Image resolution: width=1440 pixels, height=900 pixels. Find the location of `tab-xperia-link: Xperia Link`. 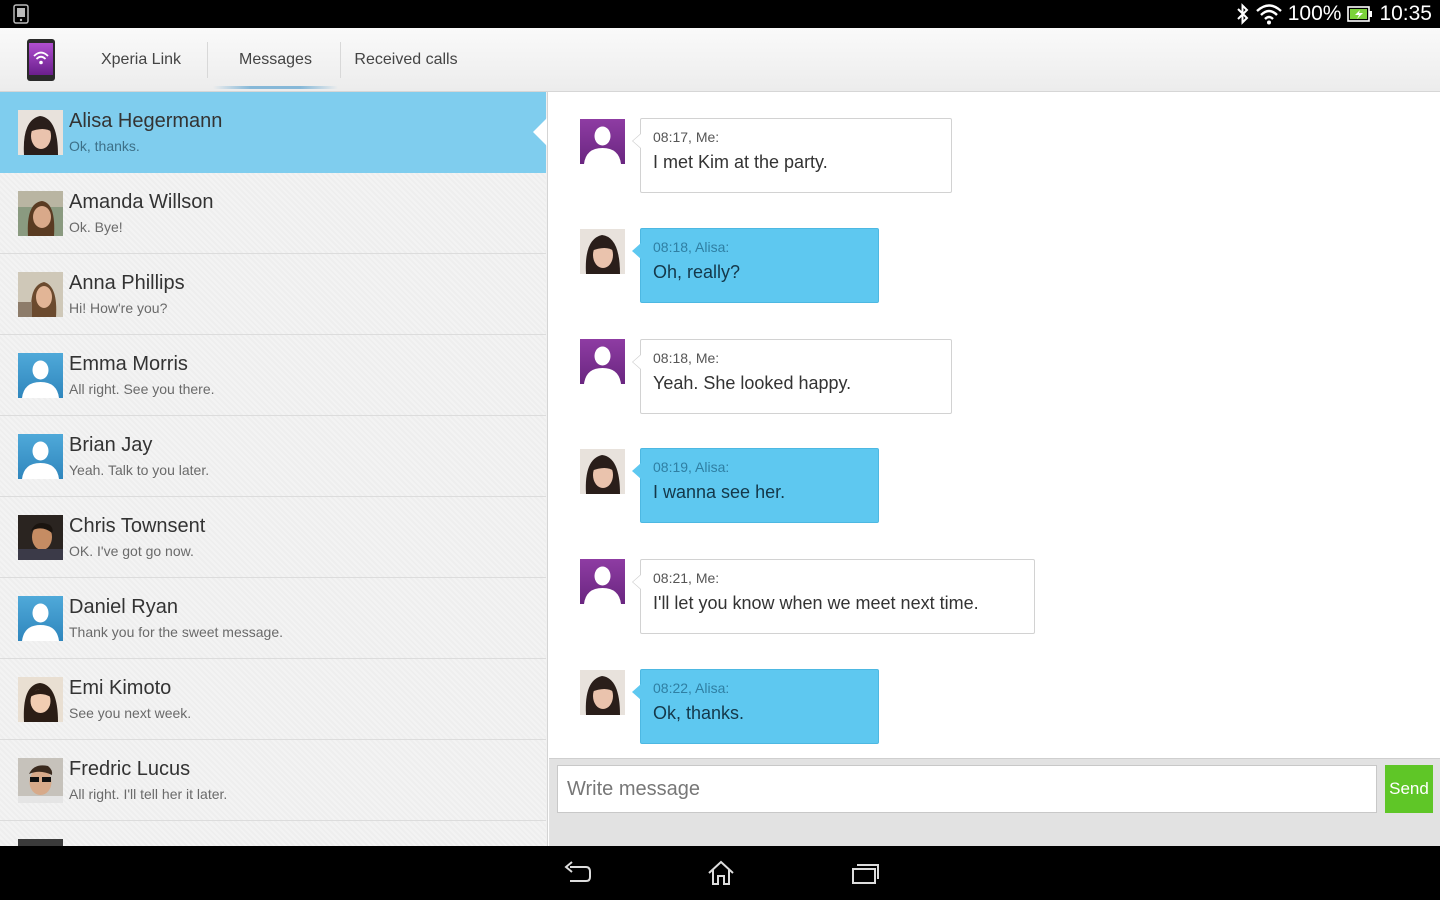

tab-xperia-link: Xperia Link is located at coordinates (141, 60).